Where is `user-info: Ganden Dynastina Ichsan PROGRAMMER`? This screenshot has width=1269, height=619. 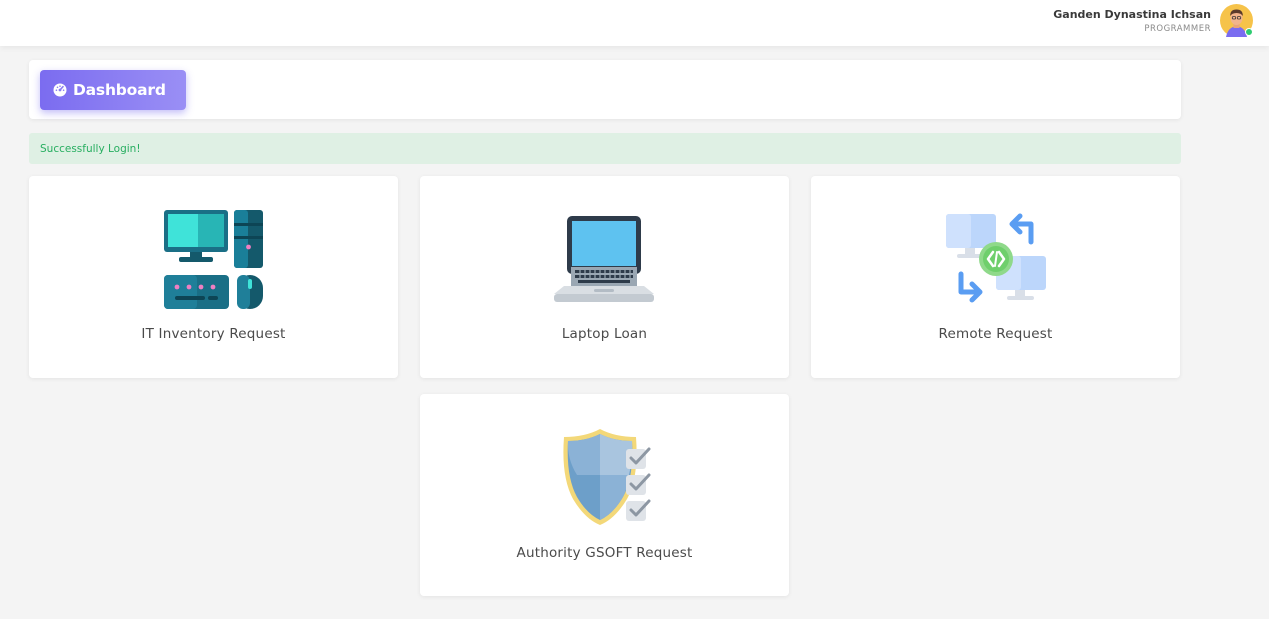
user-info: Ganden Dynastina Ichsan PROGRAMMER is located at coordinates (1132, 21).